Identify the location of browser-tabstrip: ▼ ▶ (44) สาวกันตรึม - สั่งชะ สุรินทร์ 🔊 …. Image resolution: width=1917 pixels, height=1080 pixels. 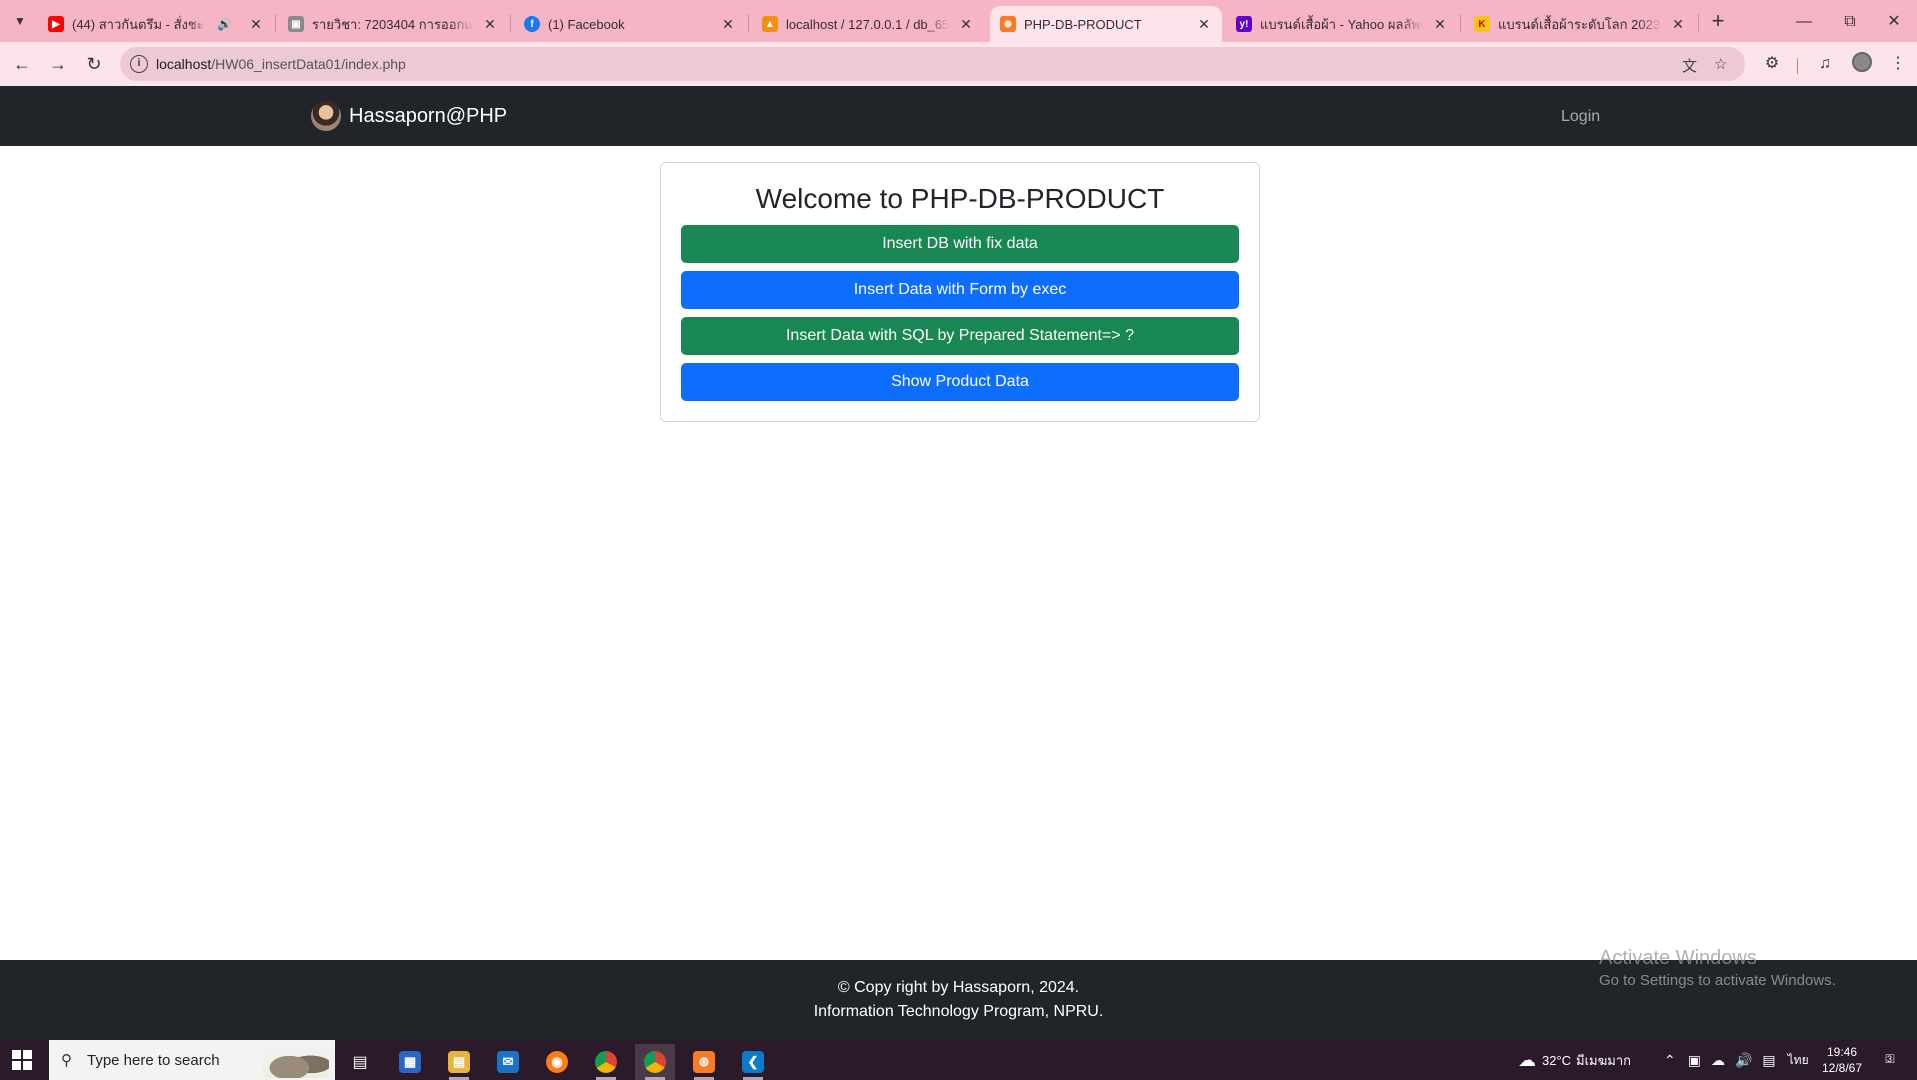
(958, 21).